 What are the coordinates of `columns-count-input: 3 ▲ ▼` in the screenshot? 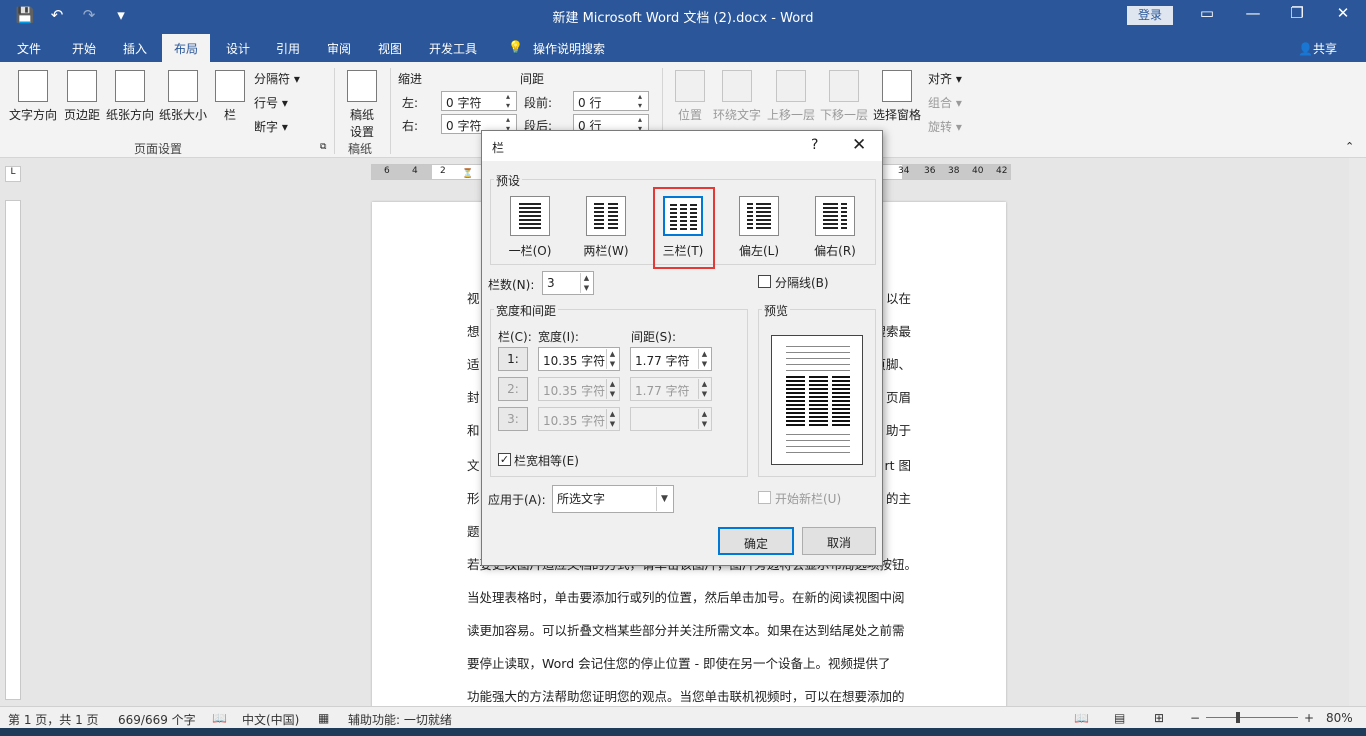 It's located at (568, 283).